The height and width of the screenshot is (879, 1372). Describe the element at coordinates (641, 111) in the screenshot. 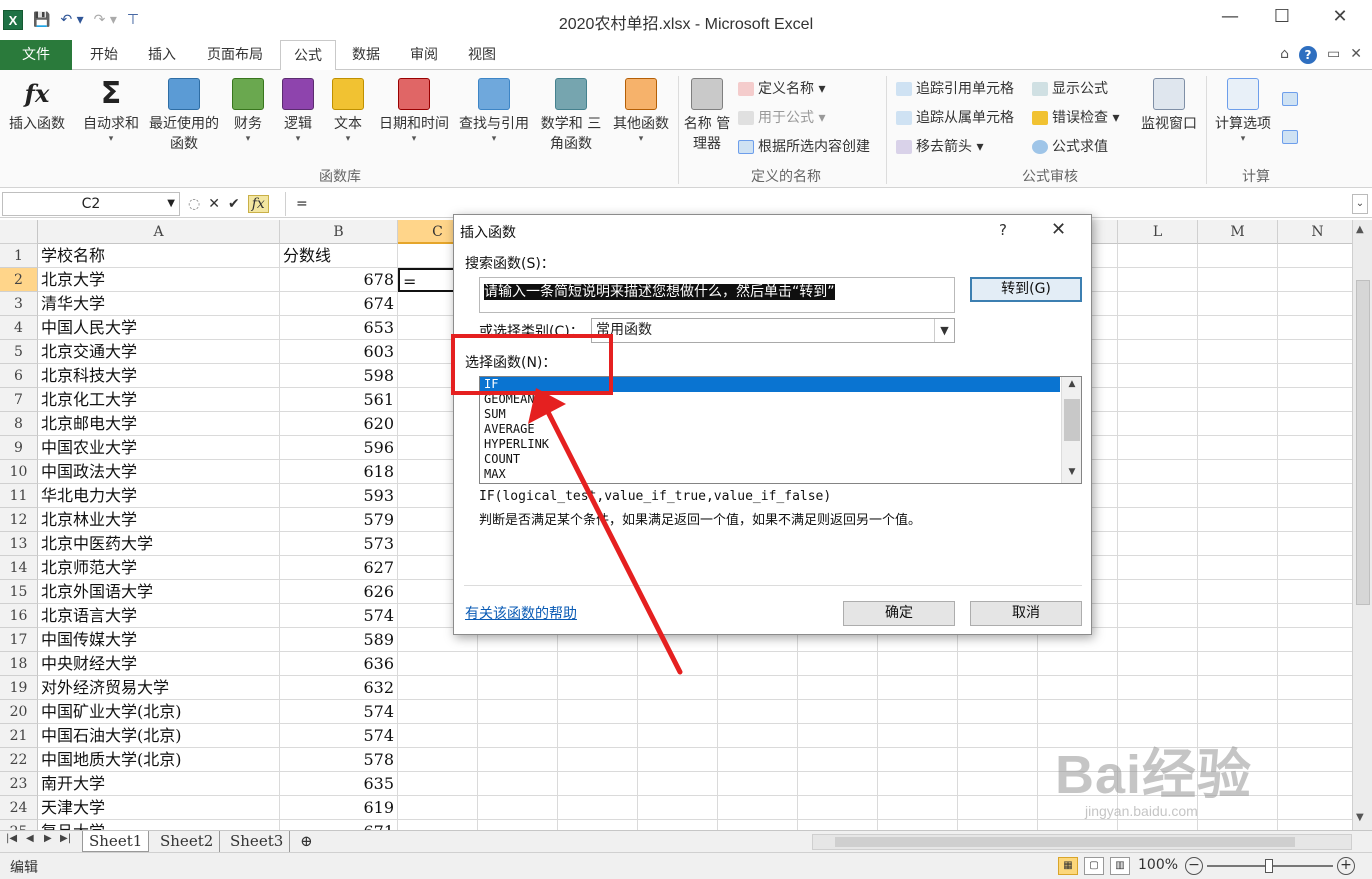

I see `more-functions-button: 其他函数 ▾` at that location.